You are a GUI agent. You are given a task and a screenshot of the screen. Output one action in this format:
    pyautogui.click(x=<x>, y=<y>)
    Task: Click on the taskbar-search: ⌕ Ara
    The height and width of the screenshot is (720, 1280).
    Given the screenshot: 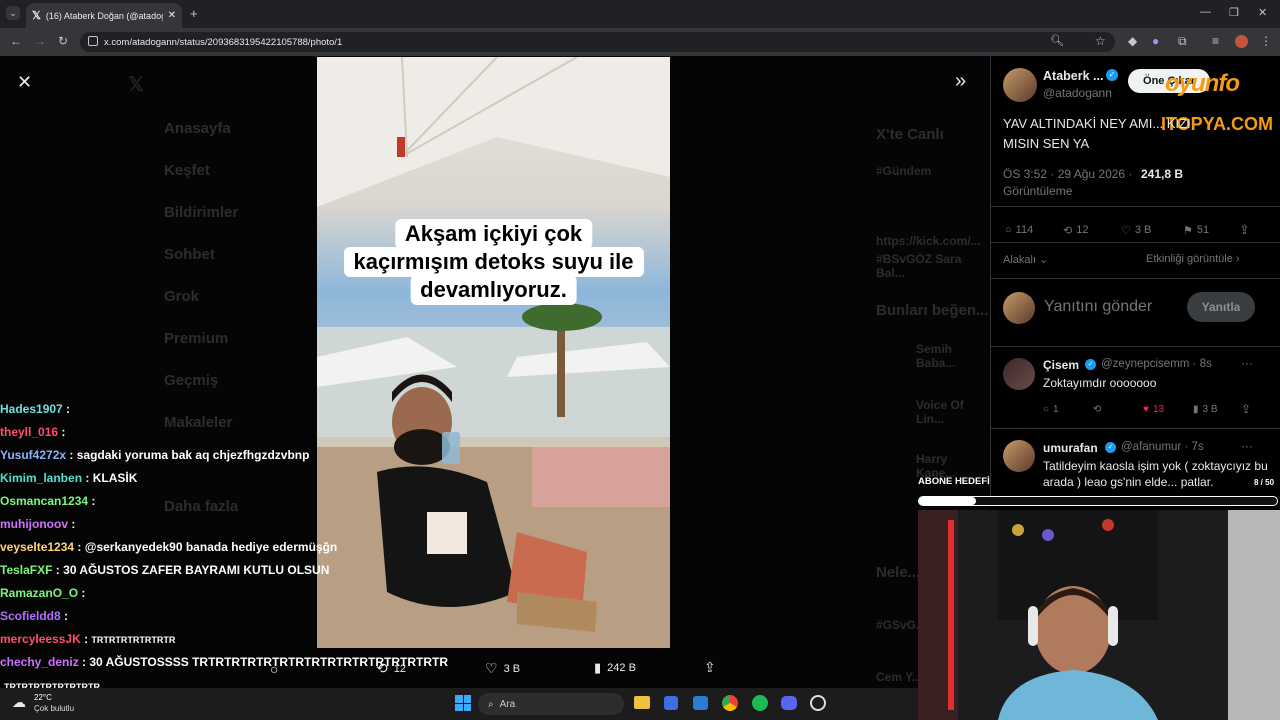 What is the action you would take?
    pyautogui.click(x=551, y=704)
    